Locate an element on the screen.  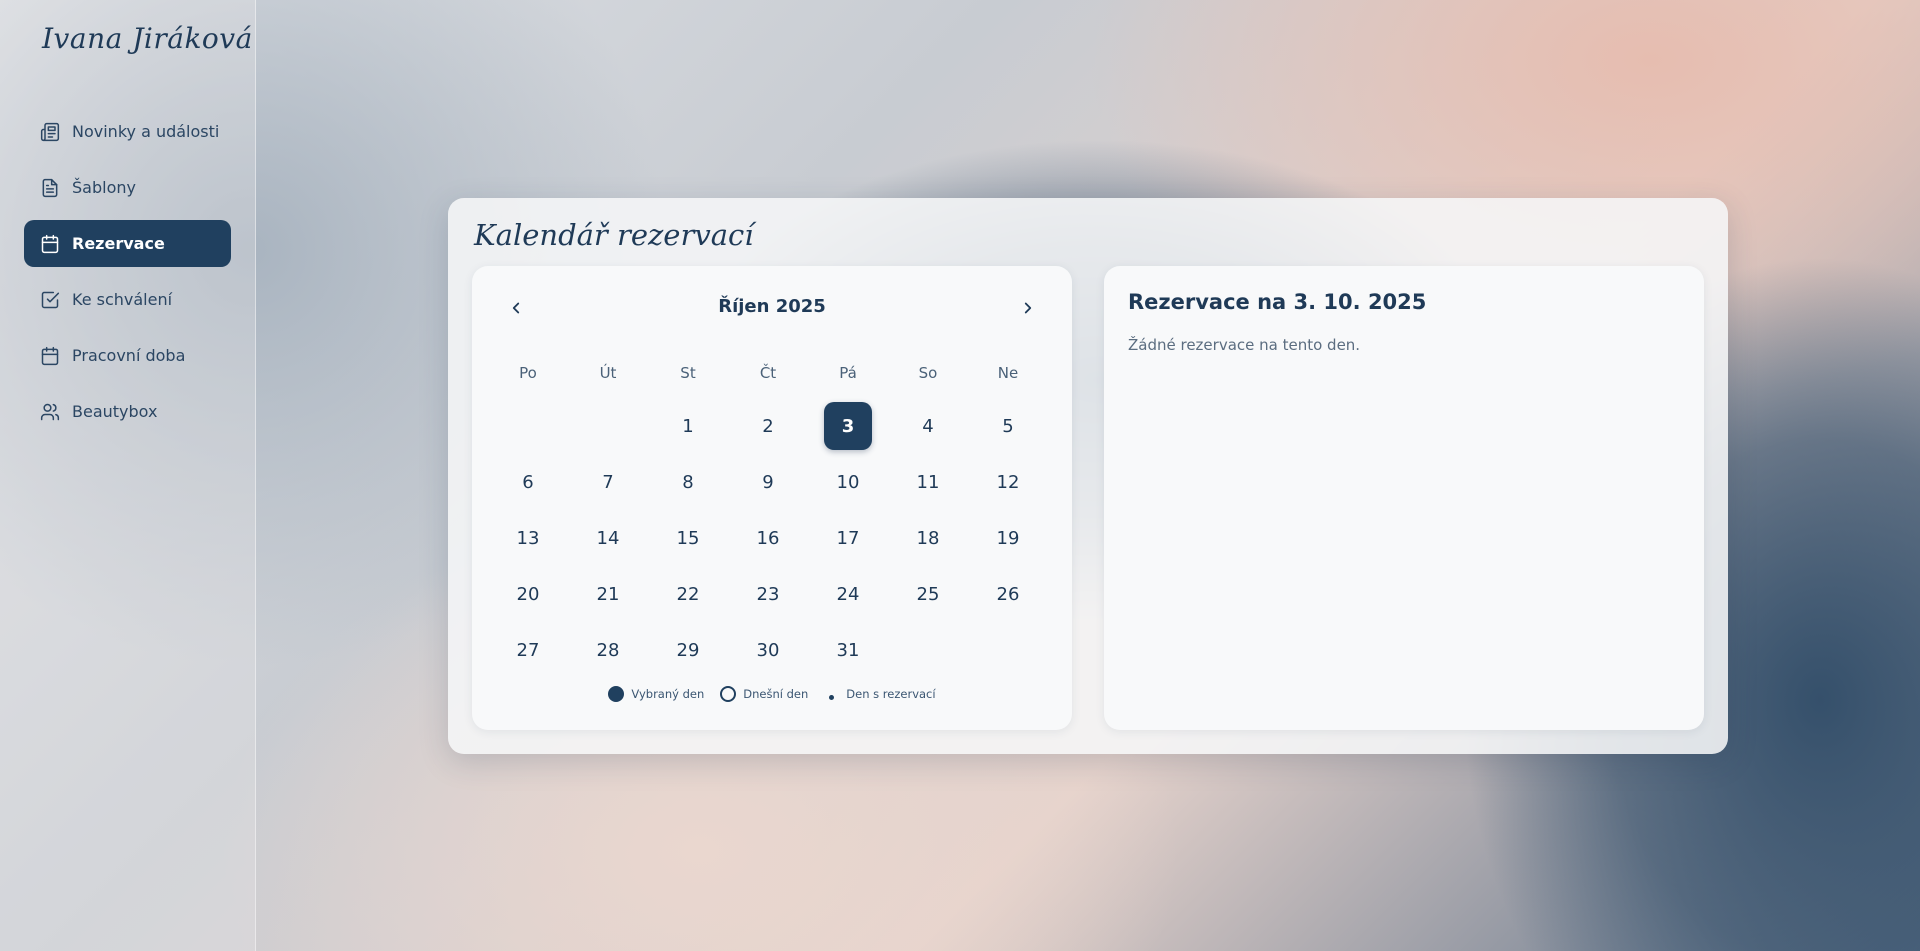
reservations-title: Rezervace na 3. 10. 2025 is located at coordinates (1277, 302).